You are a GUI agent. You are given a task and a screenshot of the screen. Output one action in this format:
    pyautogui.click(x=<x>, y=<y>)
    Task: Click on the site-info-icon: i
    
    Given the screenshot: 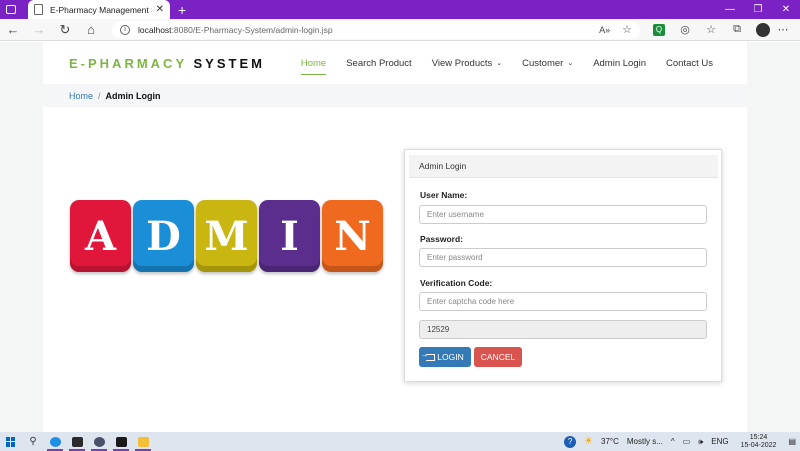 What is the action you would take?
    pyautogui.click(x=125, y=29)
    